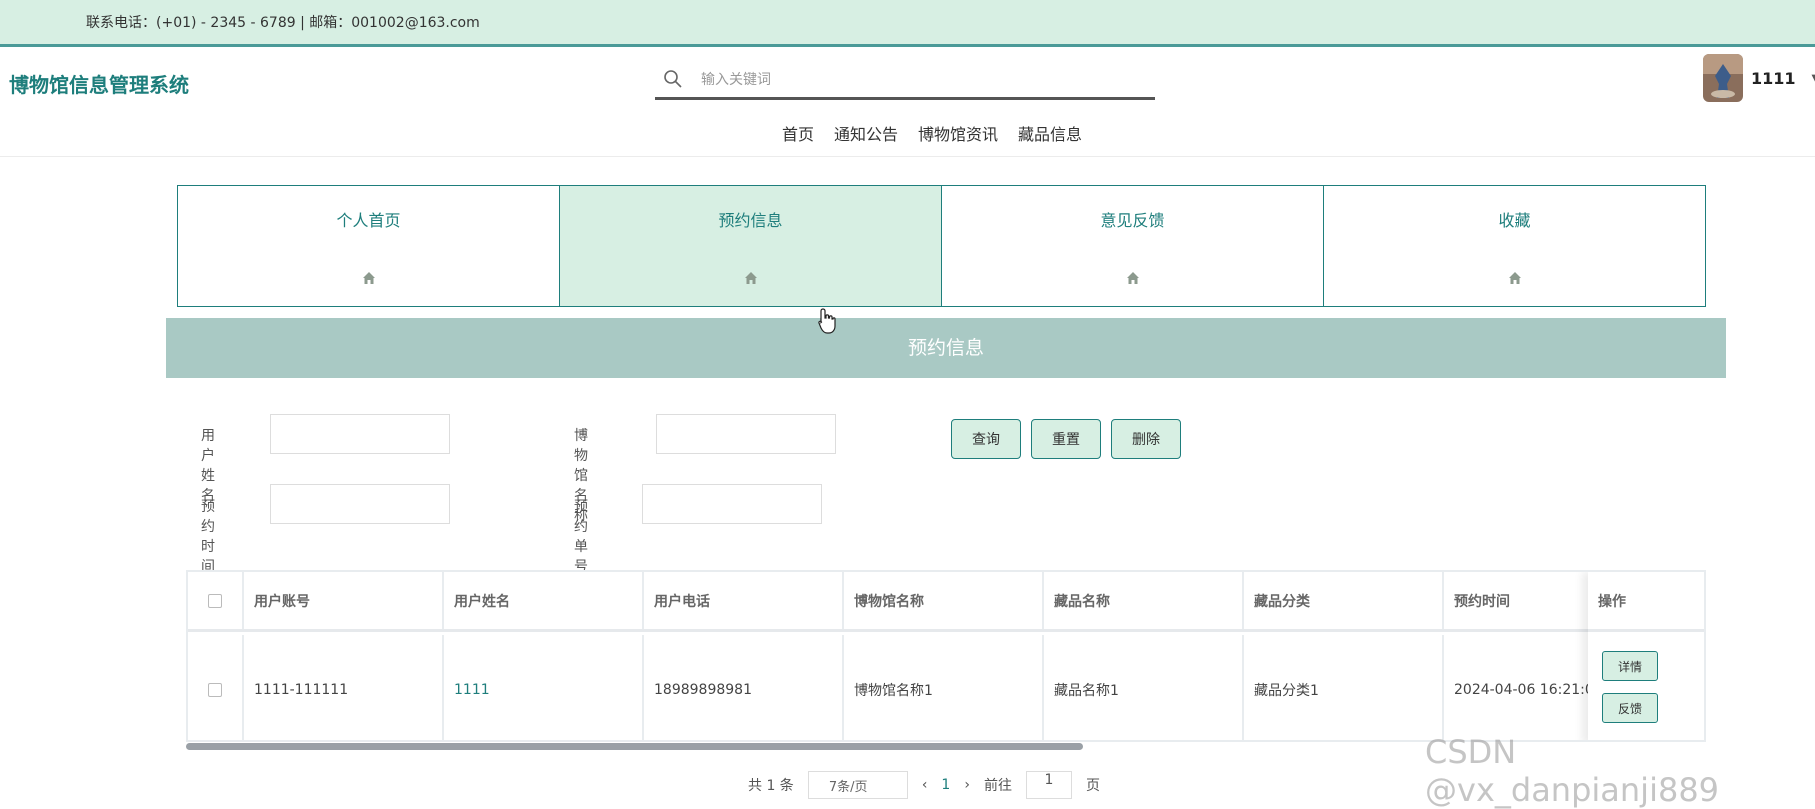 The width and height of the screenshot is (1815, 809). Describe the element at coordinates (368, 220) in the screenshot. I see `tile-label: 个人首页` at that location.